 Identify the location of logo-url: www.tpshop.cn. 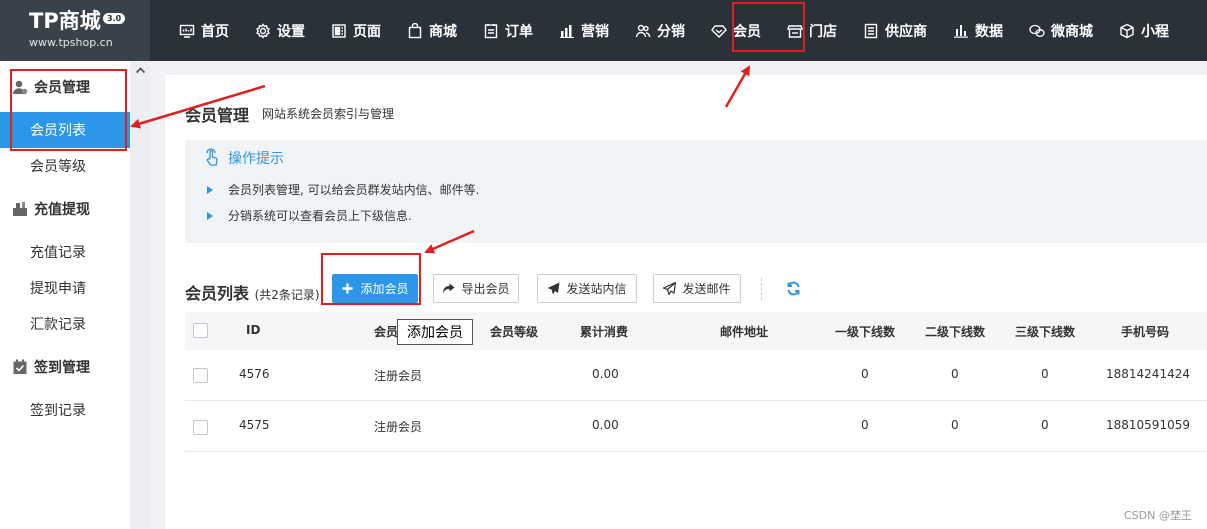
(71, 42).